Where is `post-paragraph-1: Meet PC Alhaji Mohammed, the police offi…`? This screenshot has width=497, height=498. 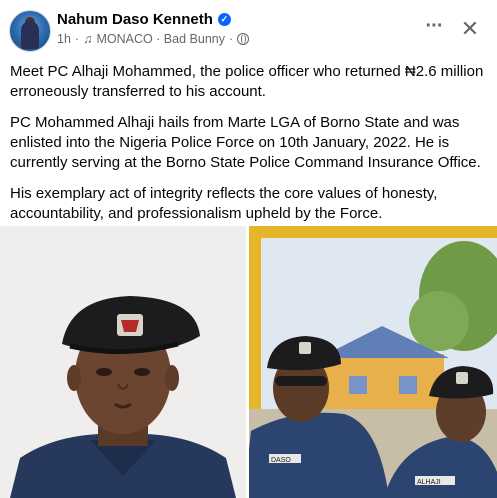 post-paragraph-1: Meet PC Alhaji Mohammed, the police offi… is located at coordinates (247, 81).